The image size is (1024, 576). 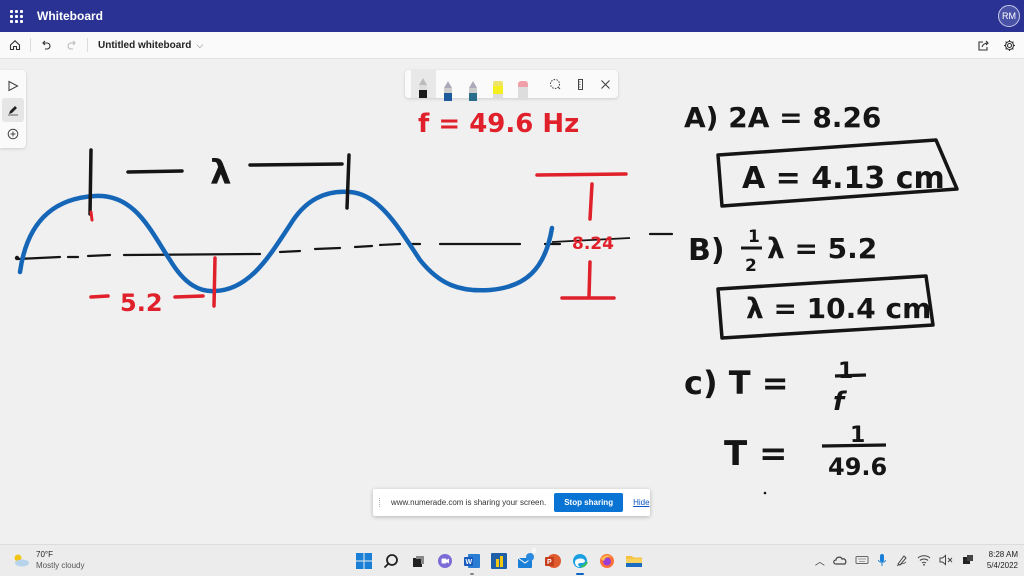 What do you see at coordinates (21, 560) in the screenshot?
I see `partly-cloudy-icon` at bounding box center [21, 560].